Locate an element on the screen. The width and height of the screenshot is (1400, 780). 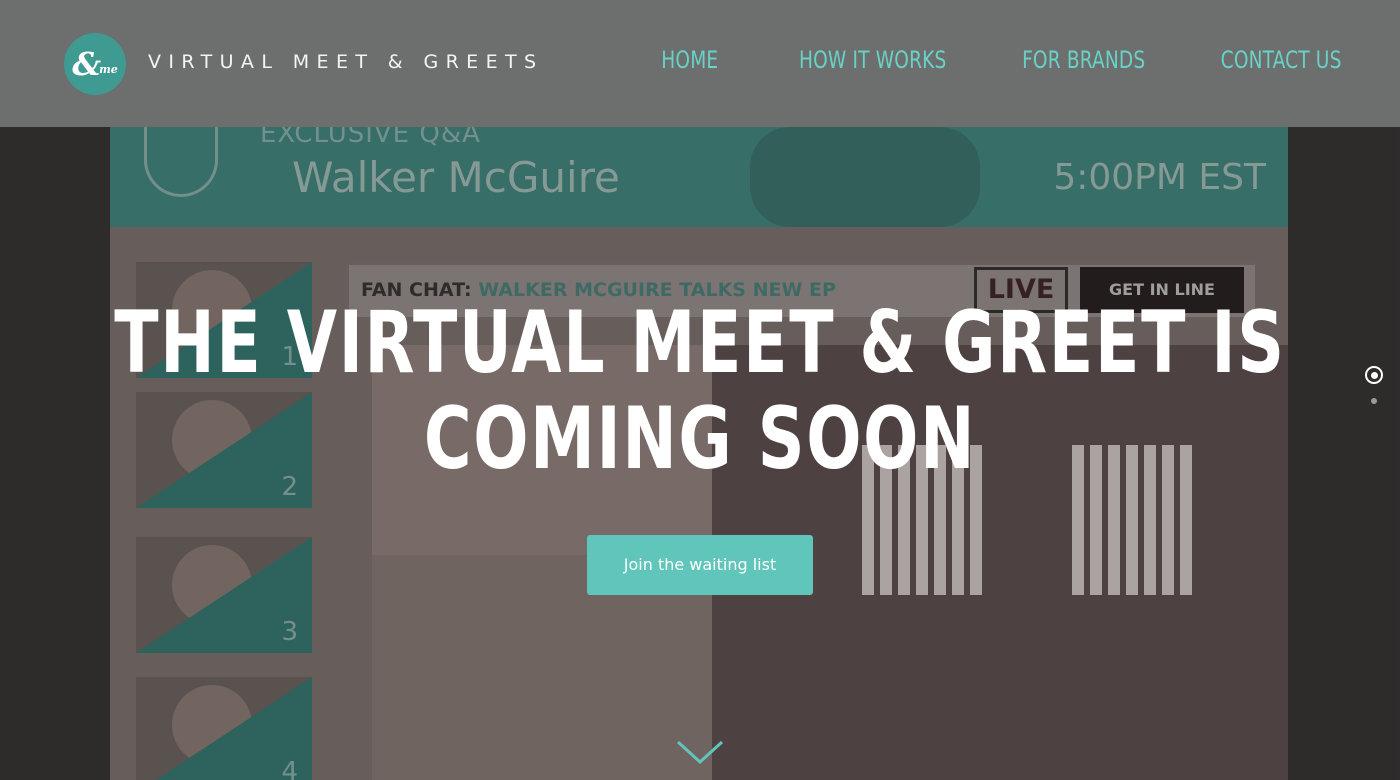
hero-headline-line-2: COMING SOON is located at coordinates (700, 439).